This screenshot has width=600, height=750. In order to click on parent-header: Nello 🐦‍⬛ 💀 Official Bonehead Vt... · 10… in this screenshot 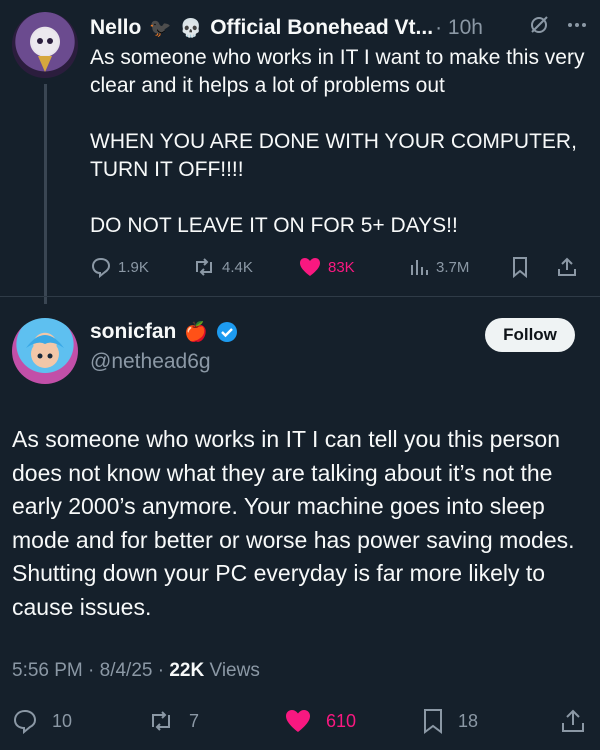, I will do `click(339, 28)`.